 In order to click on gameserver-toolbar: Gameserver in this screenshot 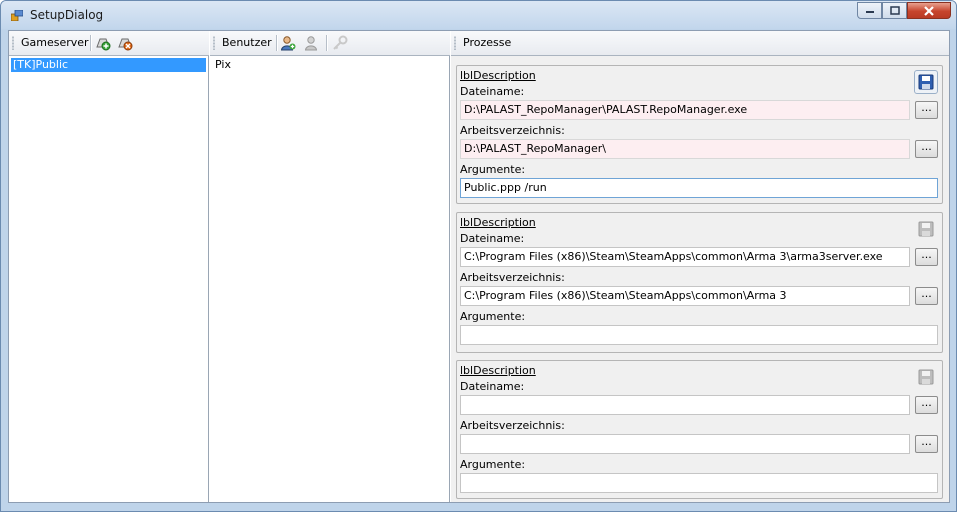, I will do `click(109, 43)`.